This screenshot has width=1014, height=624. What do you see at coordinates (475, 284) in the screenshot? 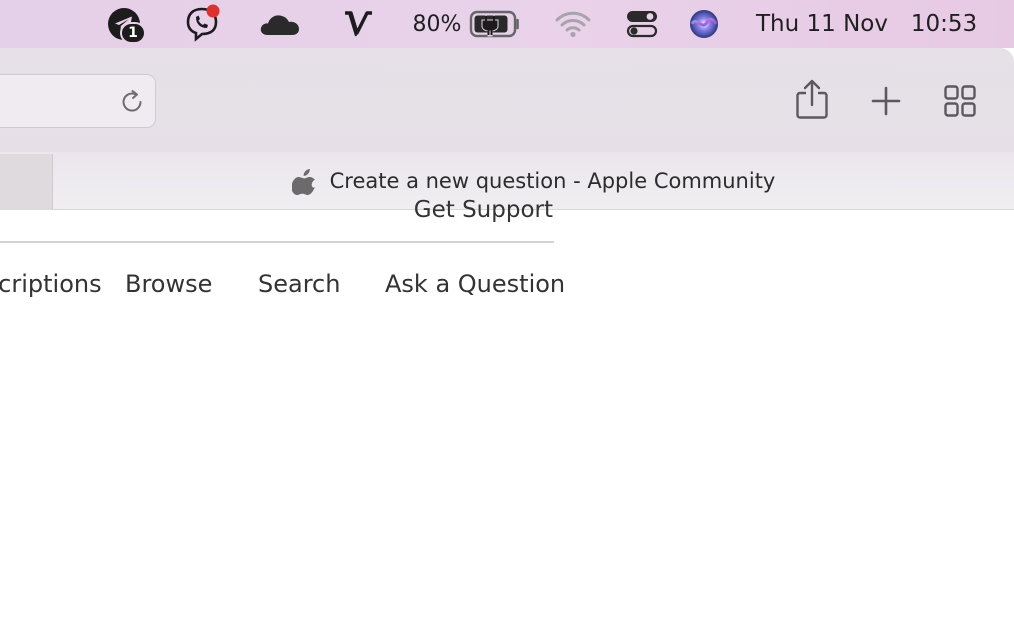
I see `nav-ask-question: Ask a Question` at bounding box center [475, 284].